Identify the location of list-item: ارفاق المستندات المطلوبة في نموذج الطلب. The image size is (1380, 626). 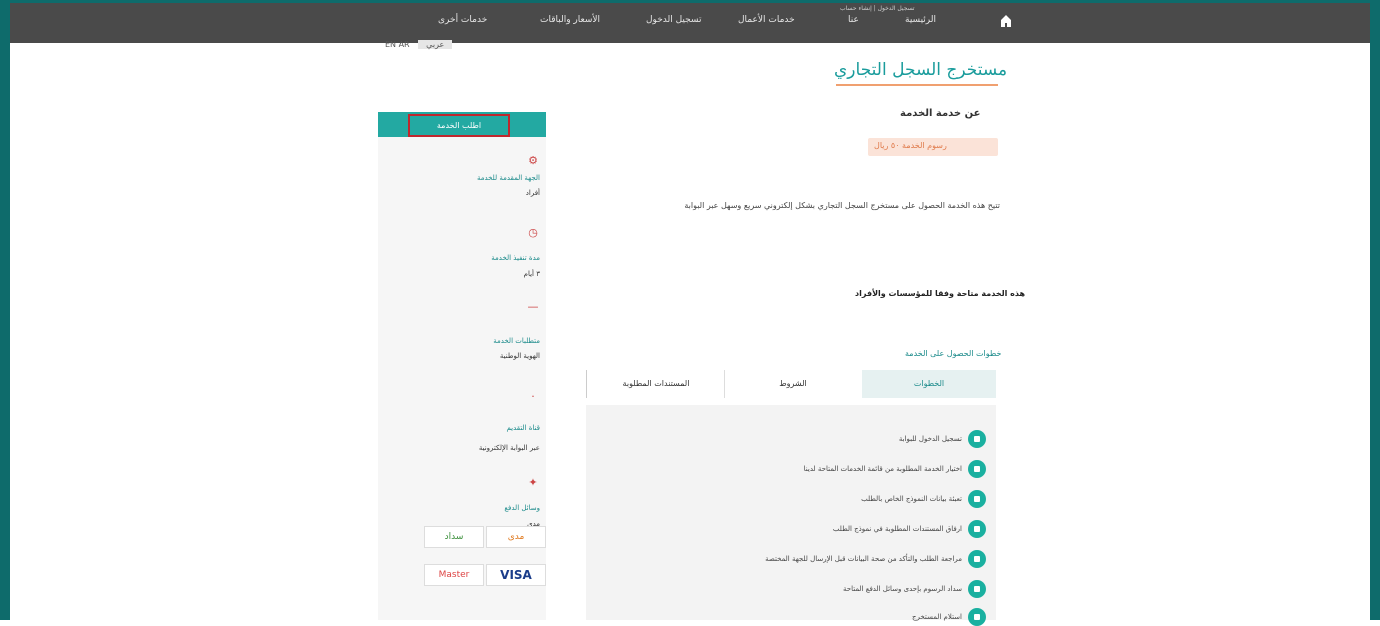
(909, 529).